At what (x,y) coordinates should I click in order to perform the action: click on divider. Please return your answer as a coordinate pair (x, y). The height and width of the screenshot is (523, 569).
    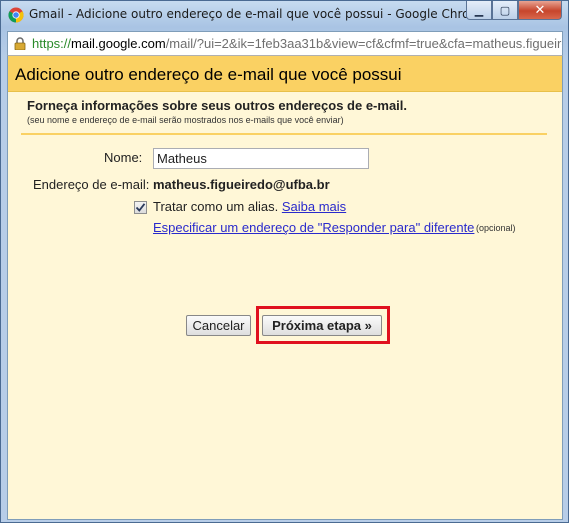
    Looking at the image, I should click on (284, 134).